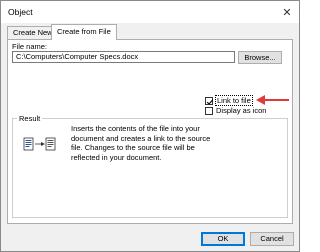 The image size is (320, 252). I want to click on link-to-file-checkbox, so click(209, 100).